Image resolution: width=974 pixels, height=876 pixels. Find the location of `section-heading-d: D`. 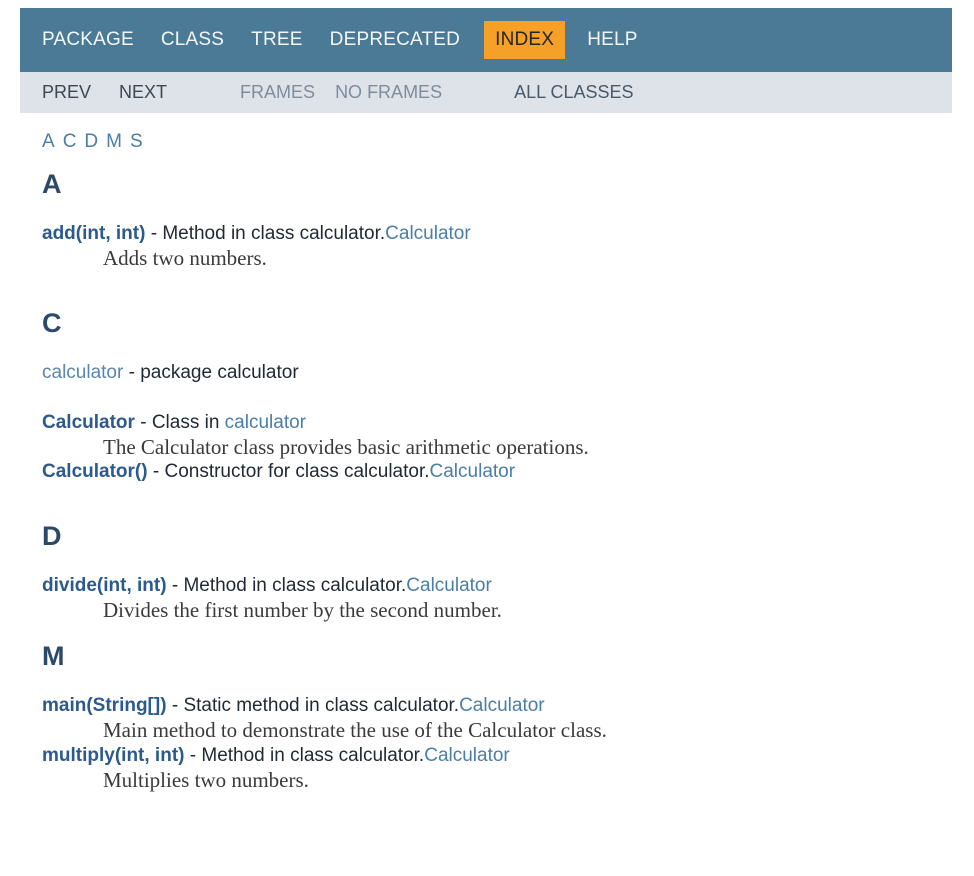

section-heading-d: D is located at coordinates (52, 535).